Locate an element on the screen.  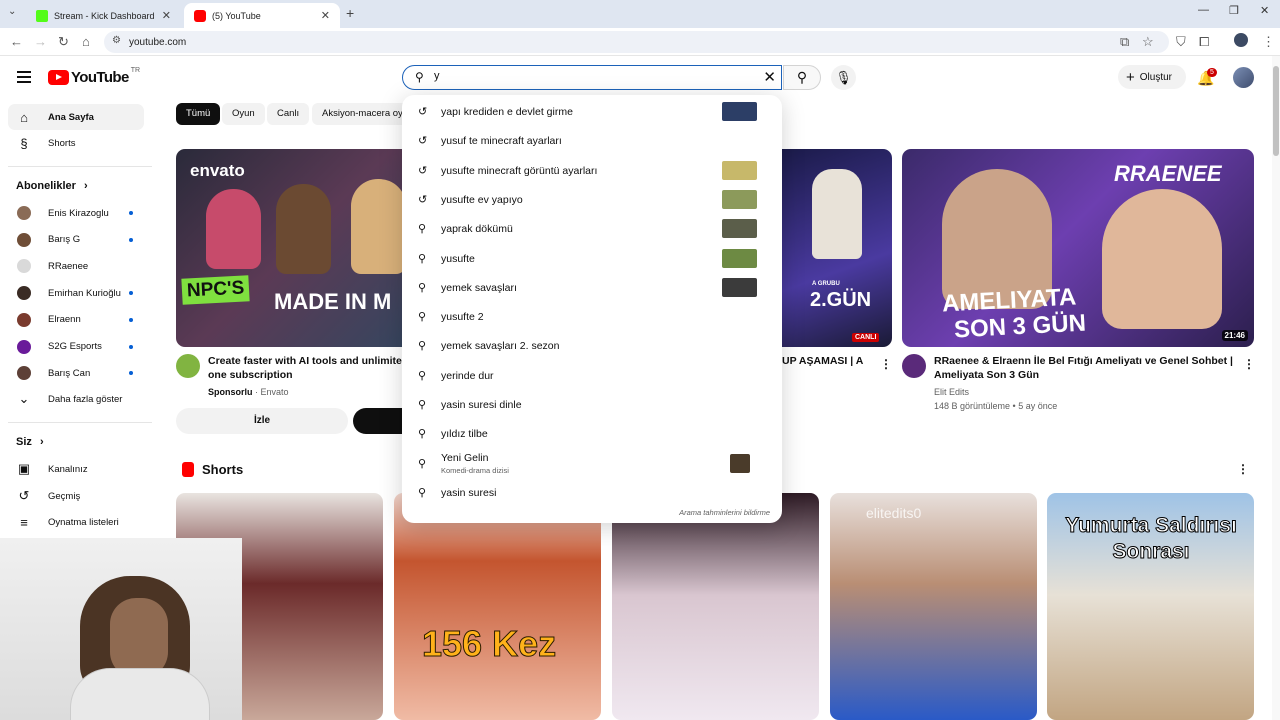
search-suggestion: ⚲ yaprak dökümü is located at coordinates (592, 229).